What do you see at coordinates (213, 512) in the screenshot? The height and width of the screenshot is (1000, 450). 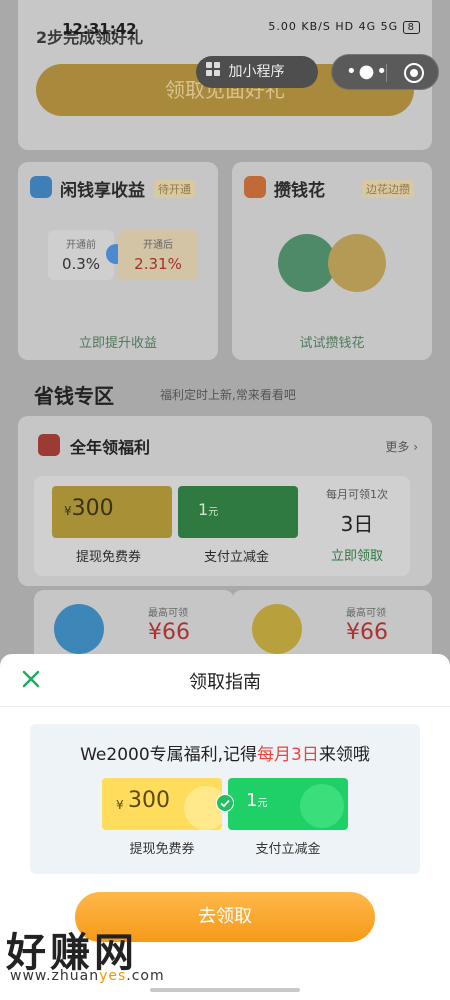 I see `payment-coupon-unit: 元` at bounding box center [213, 512].